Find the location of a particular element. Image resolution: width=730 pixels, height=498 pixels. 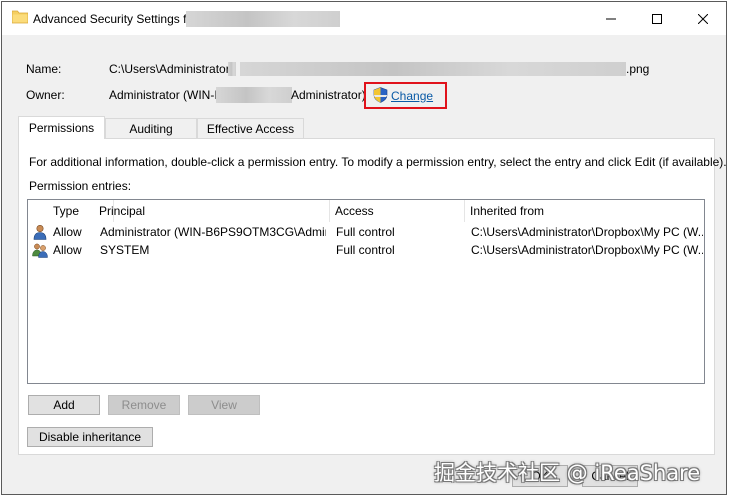

disable-inheritance-button: Disable inheritance is located at coordinates (90, 437).